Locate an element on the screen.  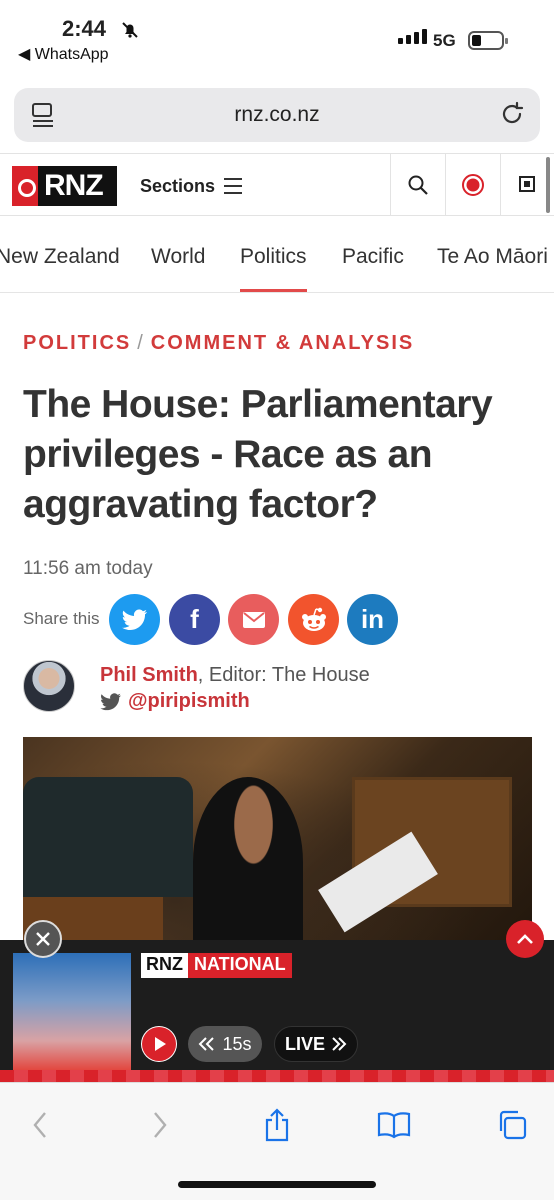
station-brand: RNZ NATIONAL is located at coordinates (216, 965).